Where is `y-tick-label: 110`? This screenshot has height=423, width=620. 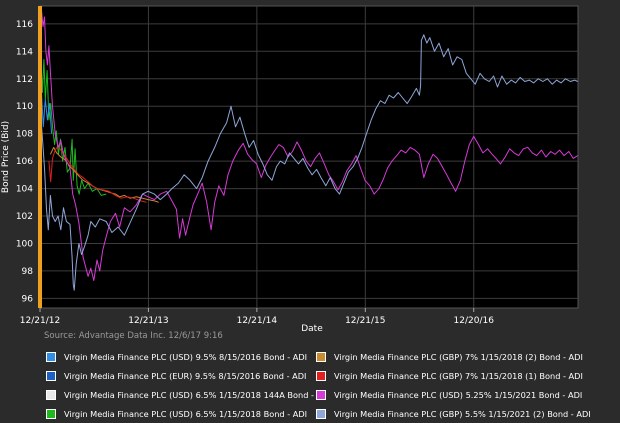
y-tick-label: 110 is located at coordinates (24, 107).